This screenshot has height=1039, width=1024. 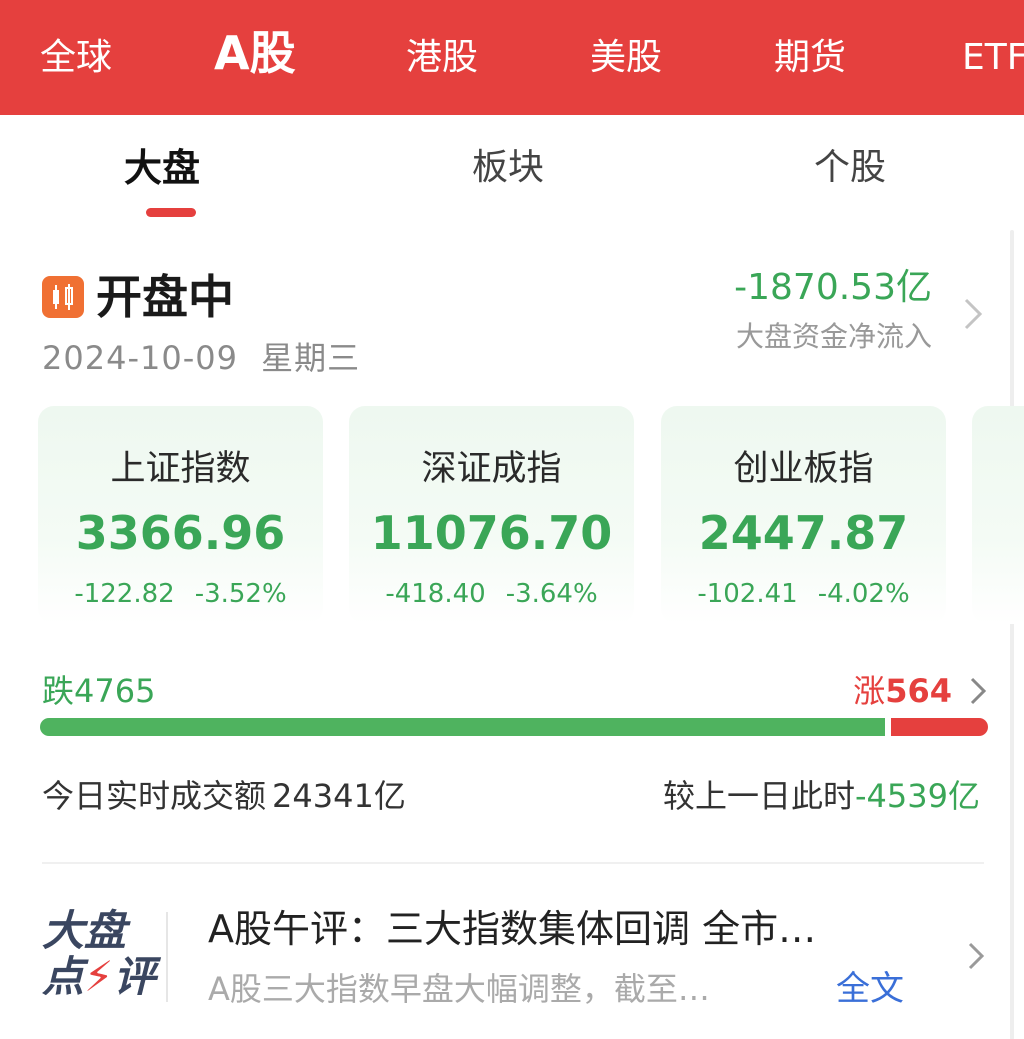 What do you see at coordinates (758, 796) in the screenshot?
I see `compare-label: 较上一日此时` at bounding box center [758, 796].